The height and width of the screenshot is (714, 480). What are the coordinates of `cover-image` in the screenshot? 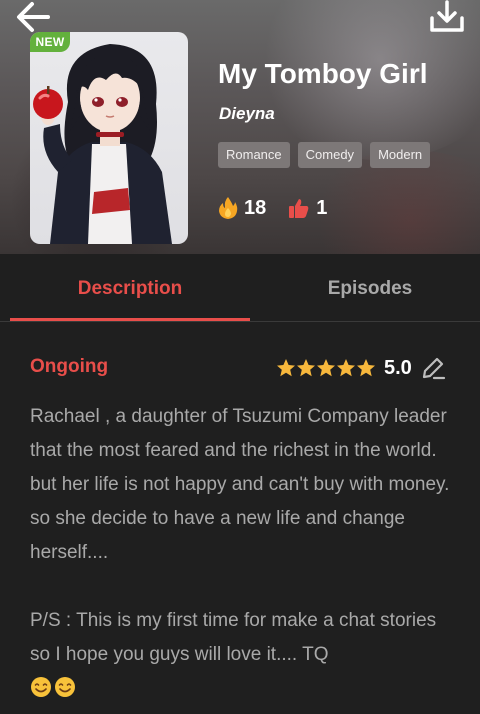 It's located at (109, 138).